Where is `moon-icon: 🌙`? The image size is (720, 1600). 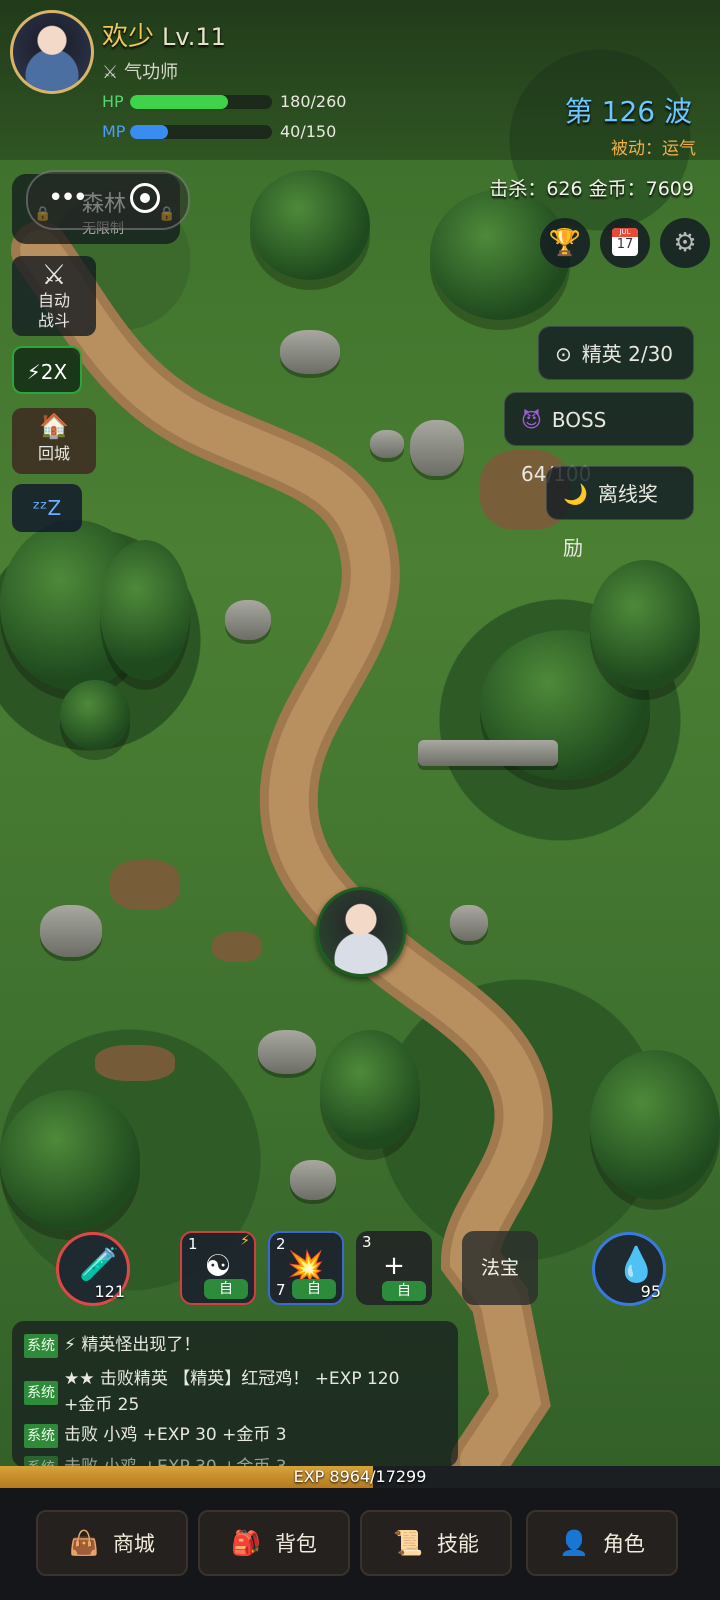 moon-icon: 🌙 is located at coordinates (575, 494).